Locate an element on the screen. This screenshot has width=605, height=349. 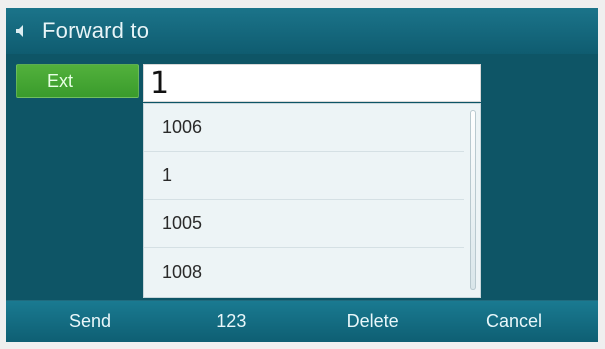
ext-label: Ext is located at coordinates (77, 81).